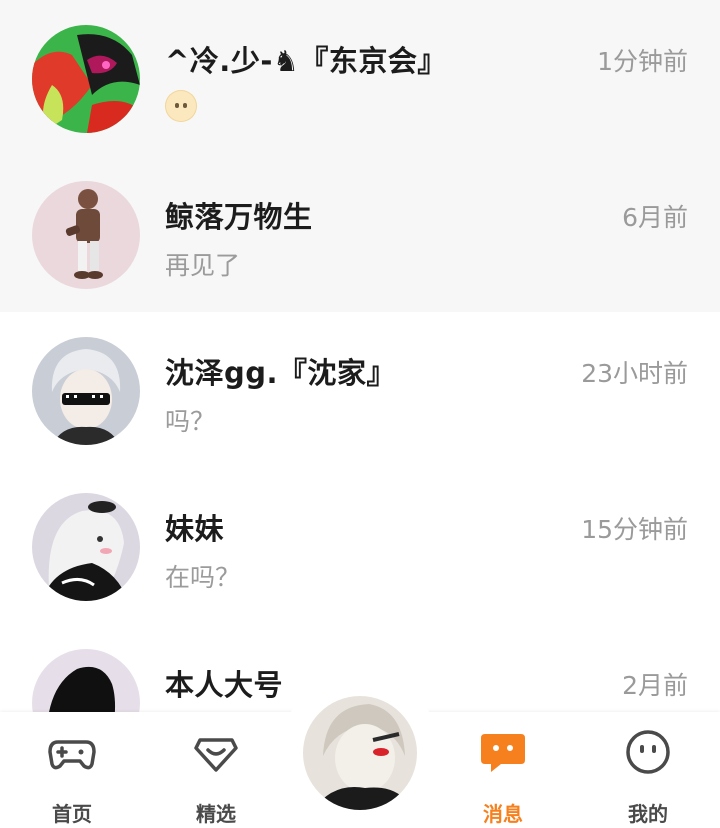 This screenshot has width=720, height=828. I want to click on face-icon, so click(648, 752).